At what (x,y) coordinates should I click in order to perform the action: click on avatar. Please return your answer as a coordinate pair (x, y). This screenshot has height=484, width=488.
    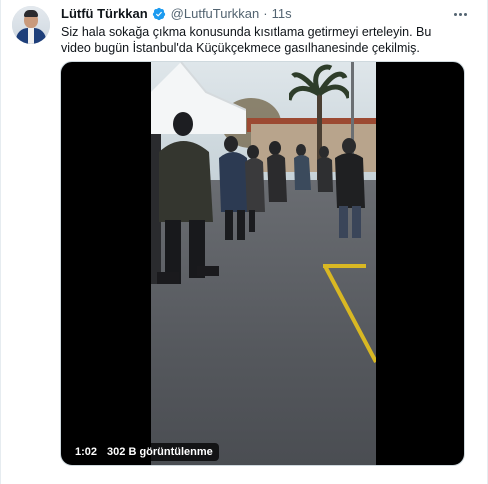
    Looking at the image, I should click on (31, 25).